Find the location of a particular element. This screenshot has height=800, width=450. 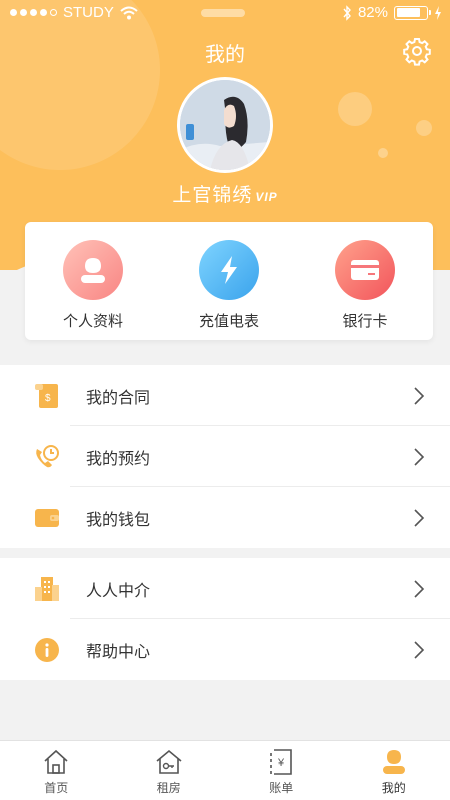

menu-item-agency: 人人中介 is located at coordinates (225, 588).